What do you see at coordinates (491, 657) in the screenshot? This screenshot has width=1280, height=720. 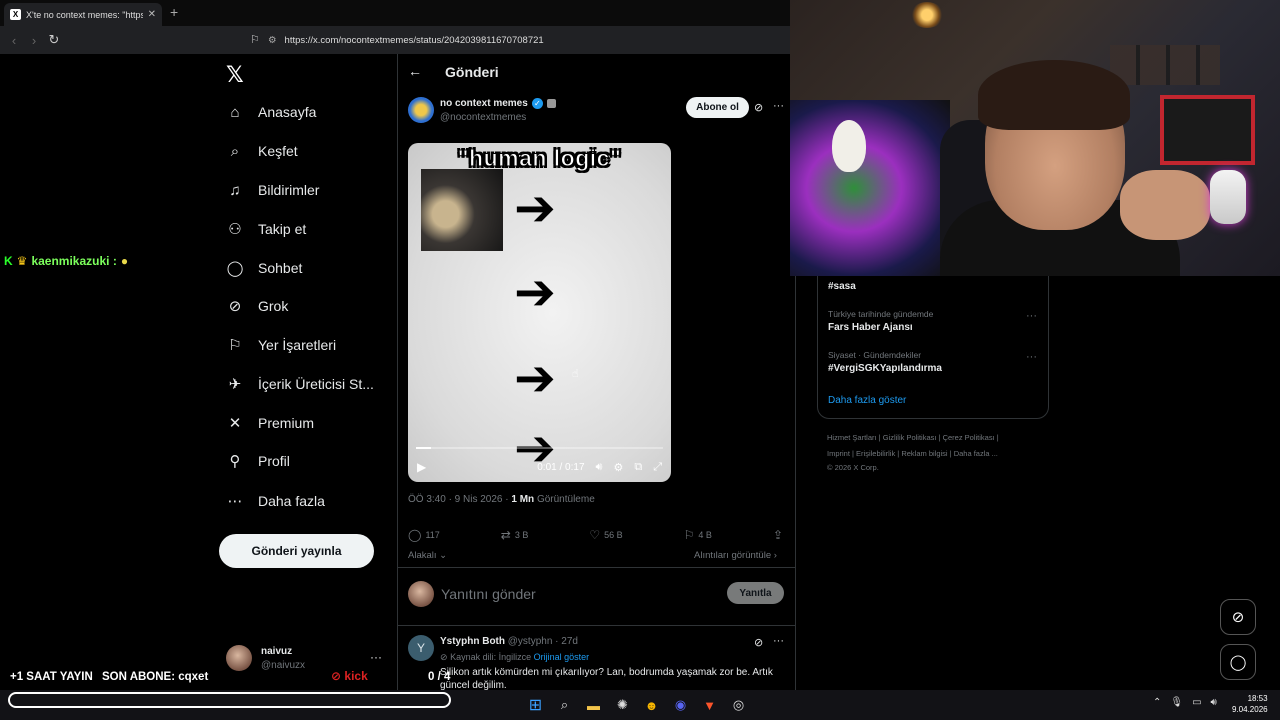 I see `source-language: Kaynak dili: İngilizce` at bounding box center [491, 657].